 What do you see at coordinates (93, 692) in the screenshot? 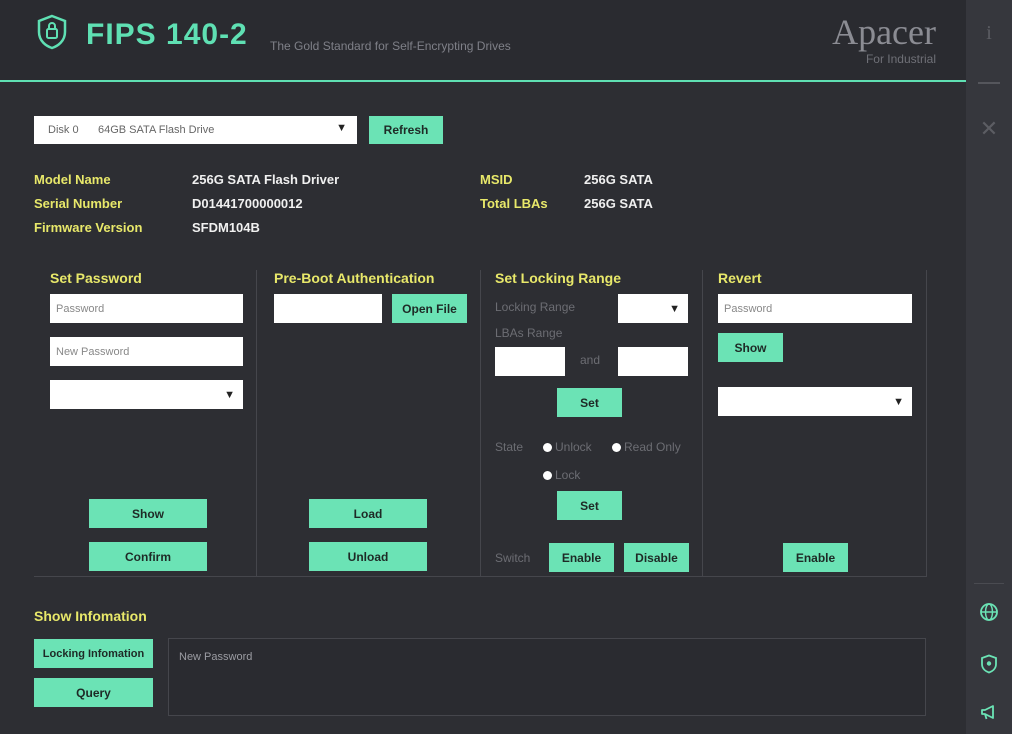
I see `query-button: Query` at bounding box center [93, 692].